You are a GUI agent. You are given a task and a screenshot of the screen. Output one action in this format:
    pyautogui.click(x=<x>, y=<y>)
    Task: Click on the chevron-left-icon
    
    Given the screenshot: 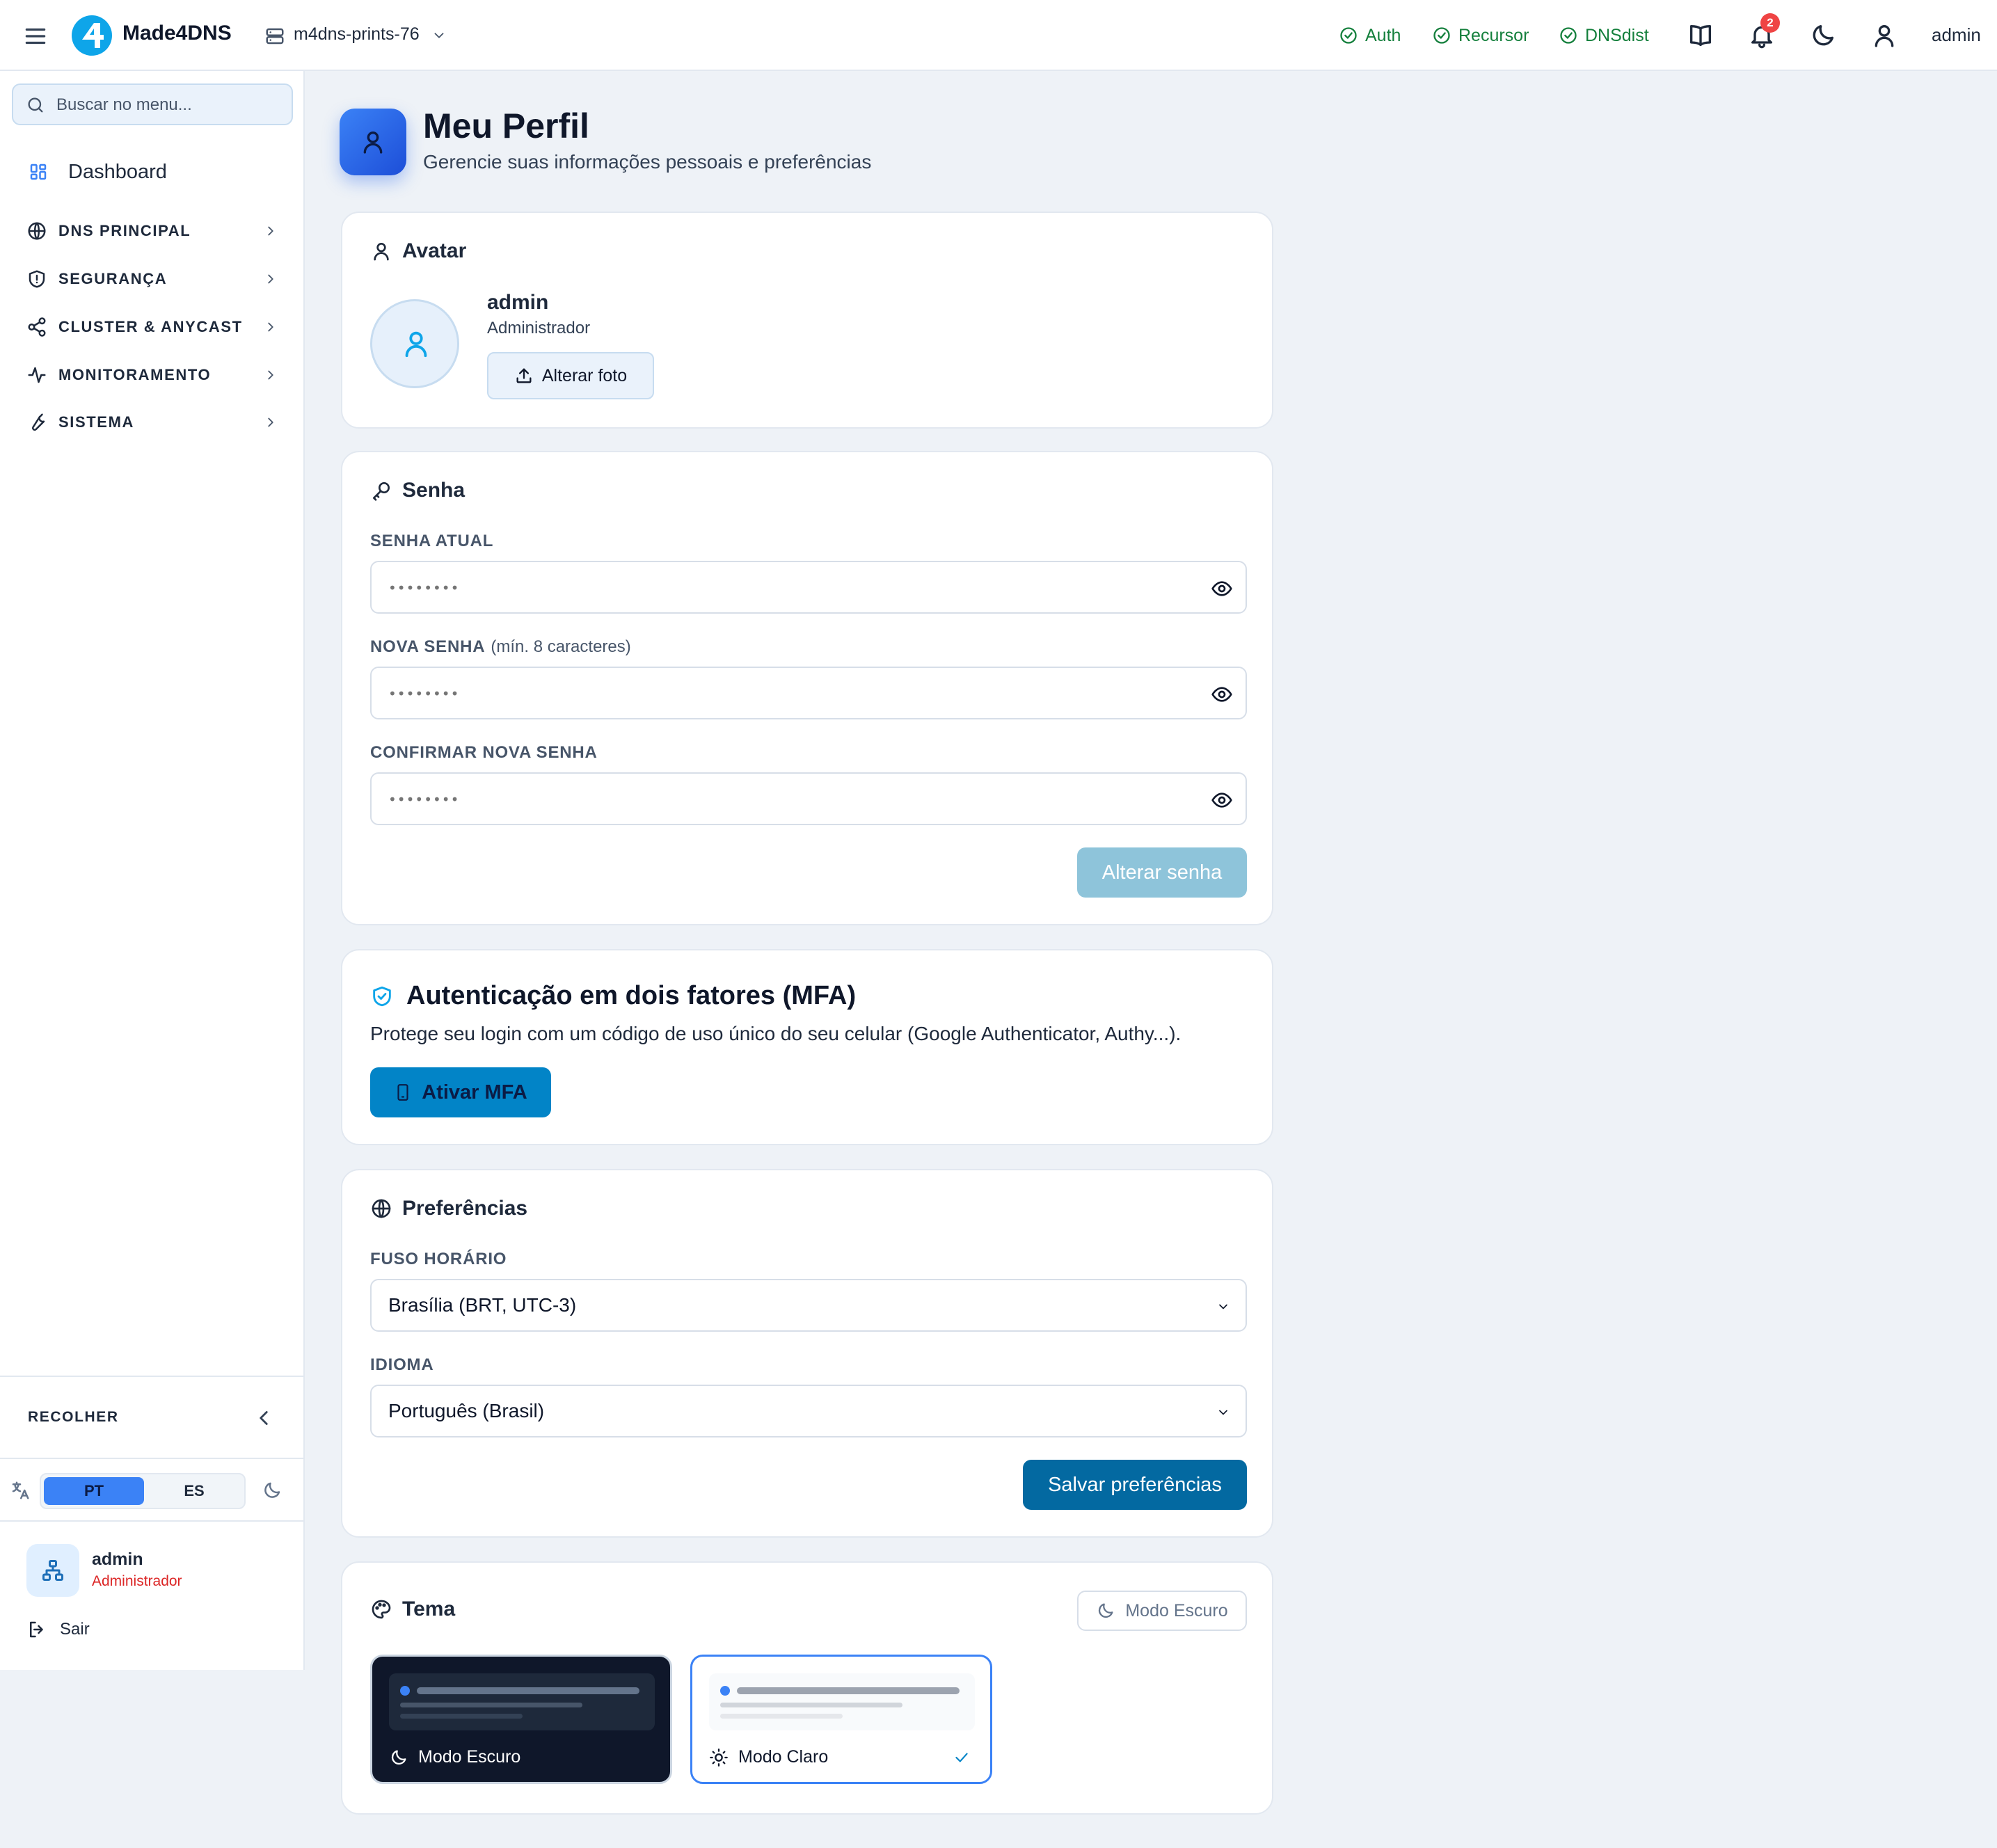 What is the action you would take?
    pyautogui.click(x=264, y=1418)
    